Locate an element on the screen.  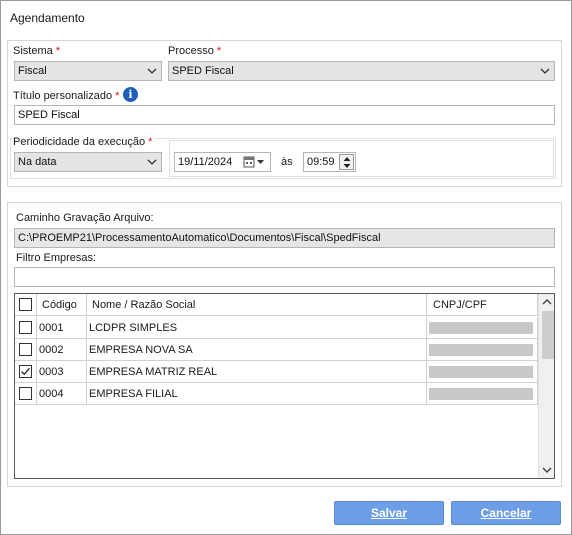
checkmark-icon is located at coordinates (25, 371).